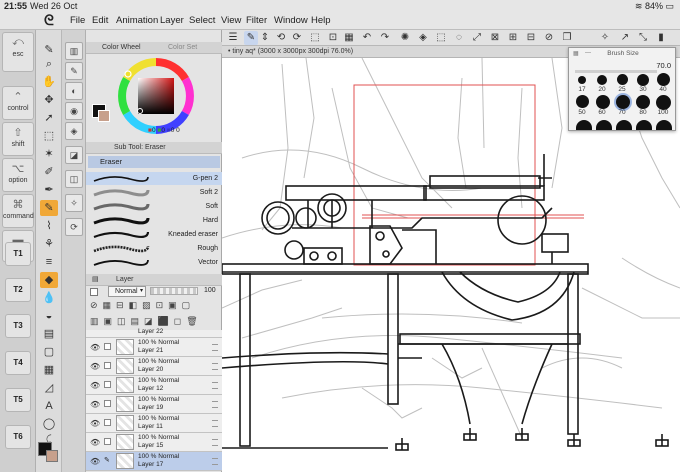 The height and width of the screenshot is (472, 680). I want to click on redo-icon: ↷, so click(385, 38).